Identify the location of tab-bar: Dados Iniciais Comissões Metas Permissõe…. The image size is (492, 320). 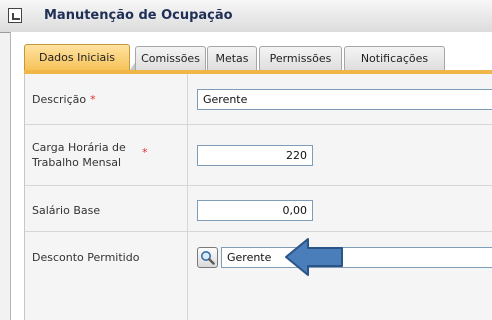
(258, 57).